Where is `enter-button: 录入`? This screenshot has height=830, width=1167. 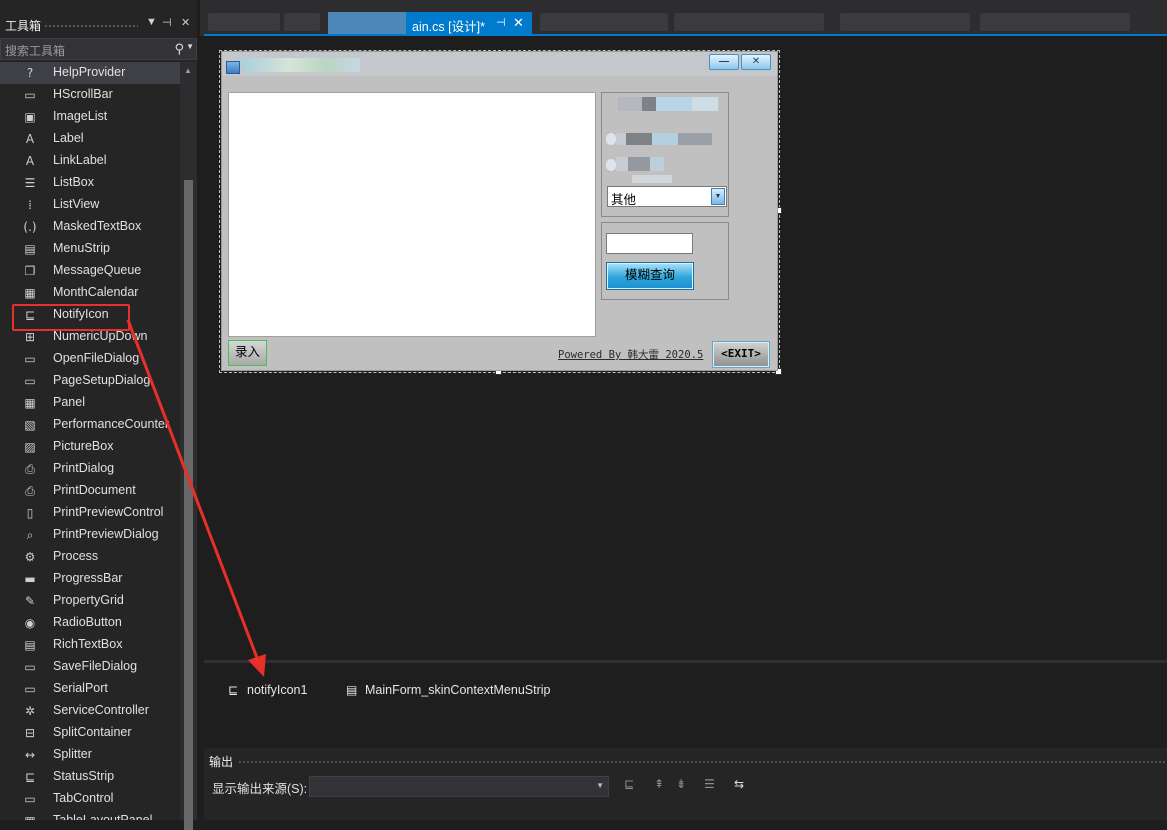 enter-button: 录入 is located at coordinates (247, 353).